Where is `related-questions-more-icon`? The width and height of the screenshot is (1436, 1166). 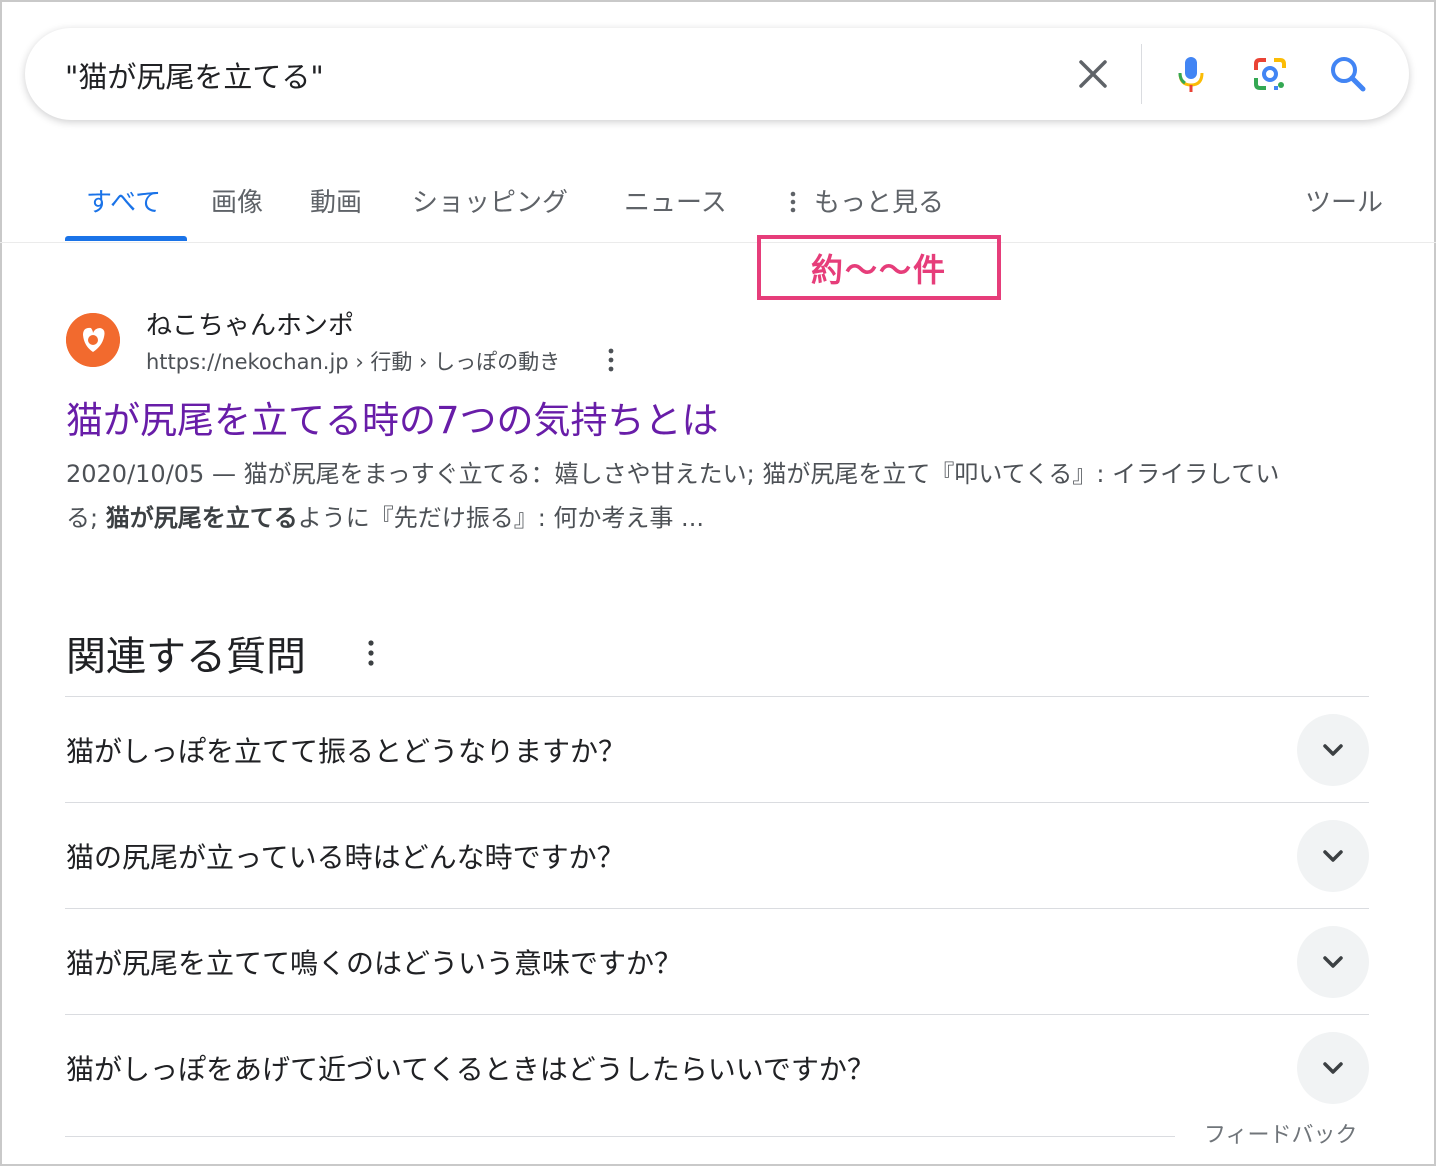
related-questions-more-icon is located at coordinates (371, 653).